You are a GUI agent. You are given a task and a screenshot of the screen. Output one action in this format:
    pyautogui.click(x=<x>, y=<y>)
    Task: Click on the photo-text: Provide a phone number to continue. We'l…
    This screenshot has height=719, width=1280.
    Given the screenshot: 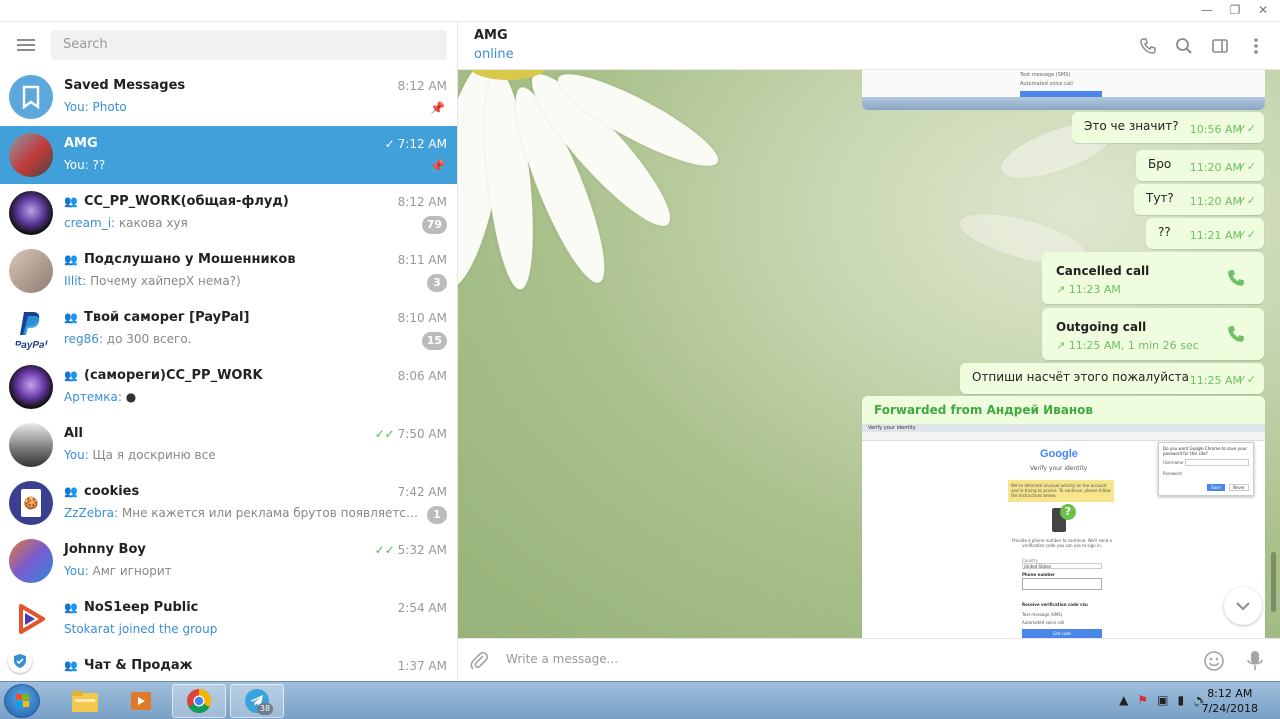 What is the action you would take?
    pyautogui.click(x=1062, y=543)
    